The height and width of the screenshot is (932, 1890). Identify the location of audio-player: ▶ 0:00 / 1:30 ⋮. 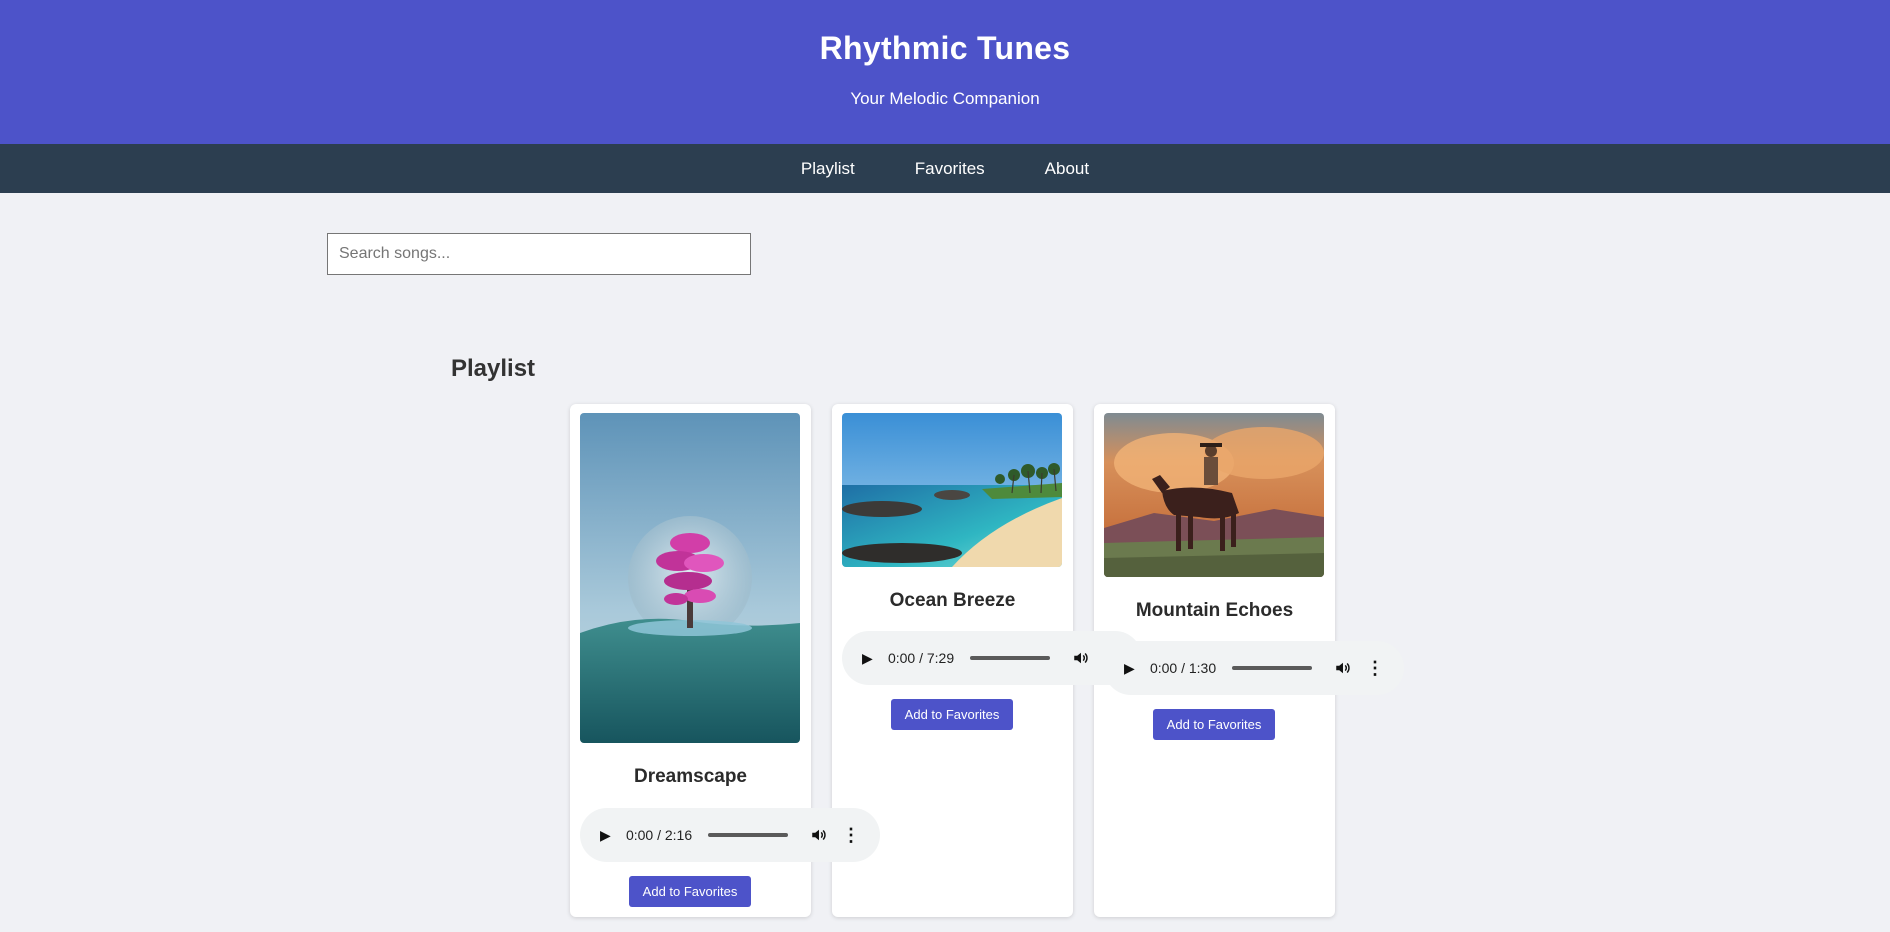
(1254, 668).